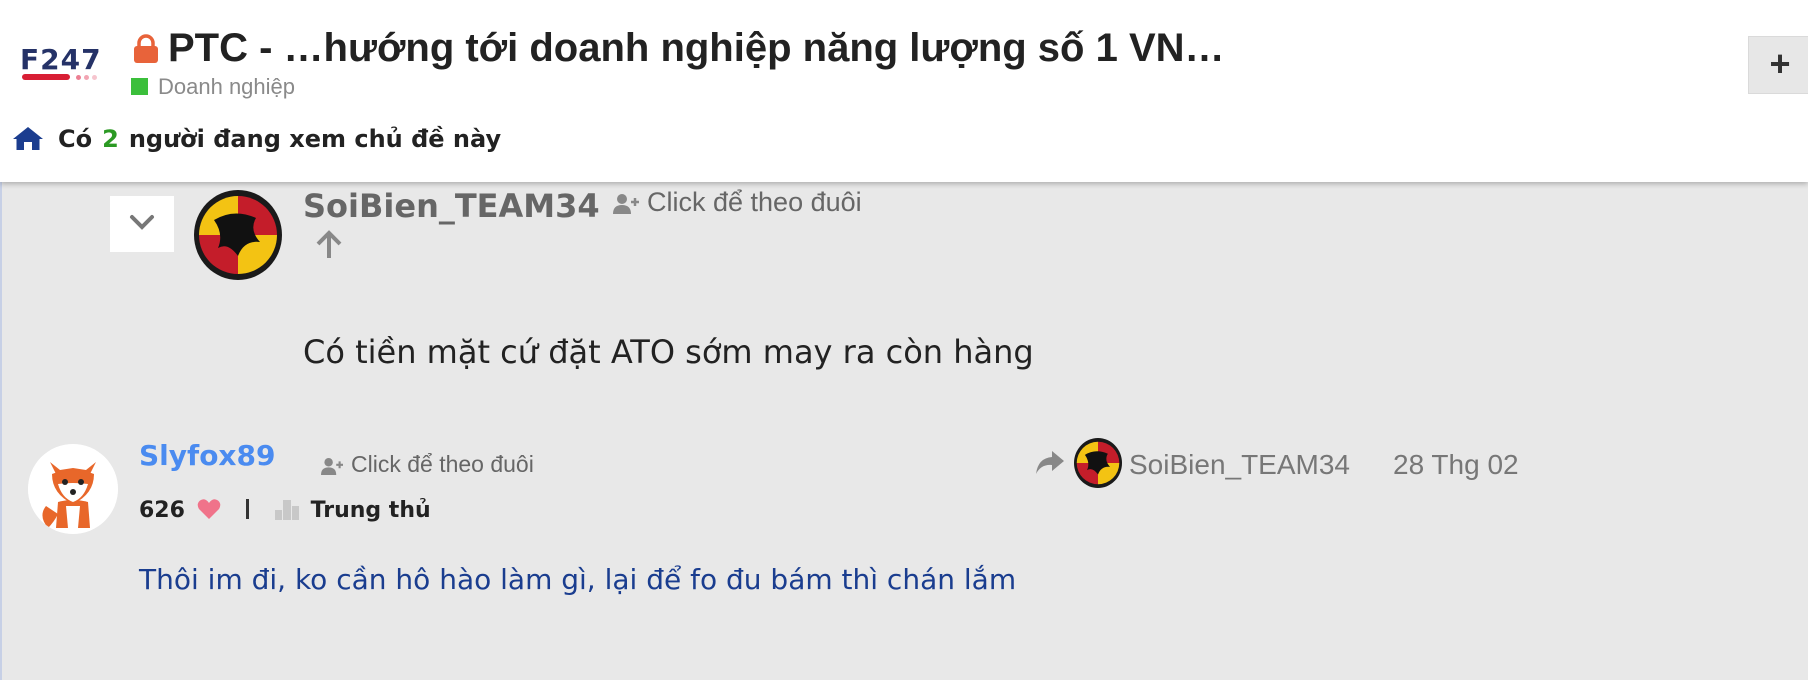 This screenshot has width=1808, height=680. What do you see at coordinates (1456, 465) in the screenshot?
I see `post-date: 28 Thg 02` at bounding box center [1456, 465].